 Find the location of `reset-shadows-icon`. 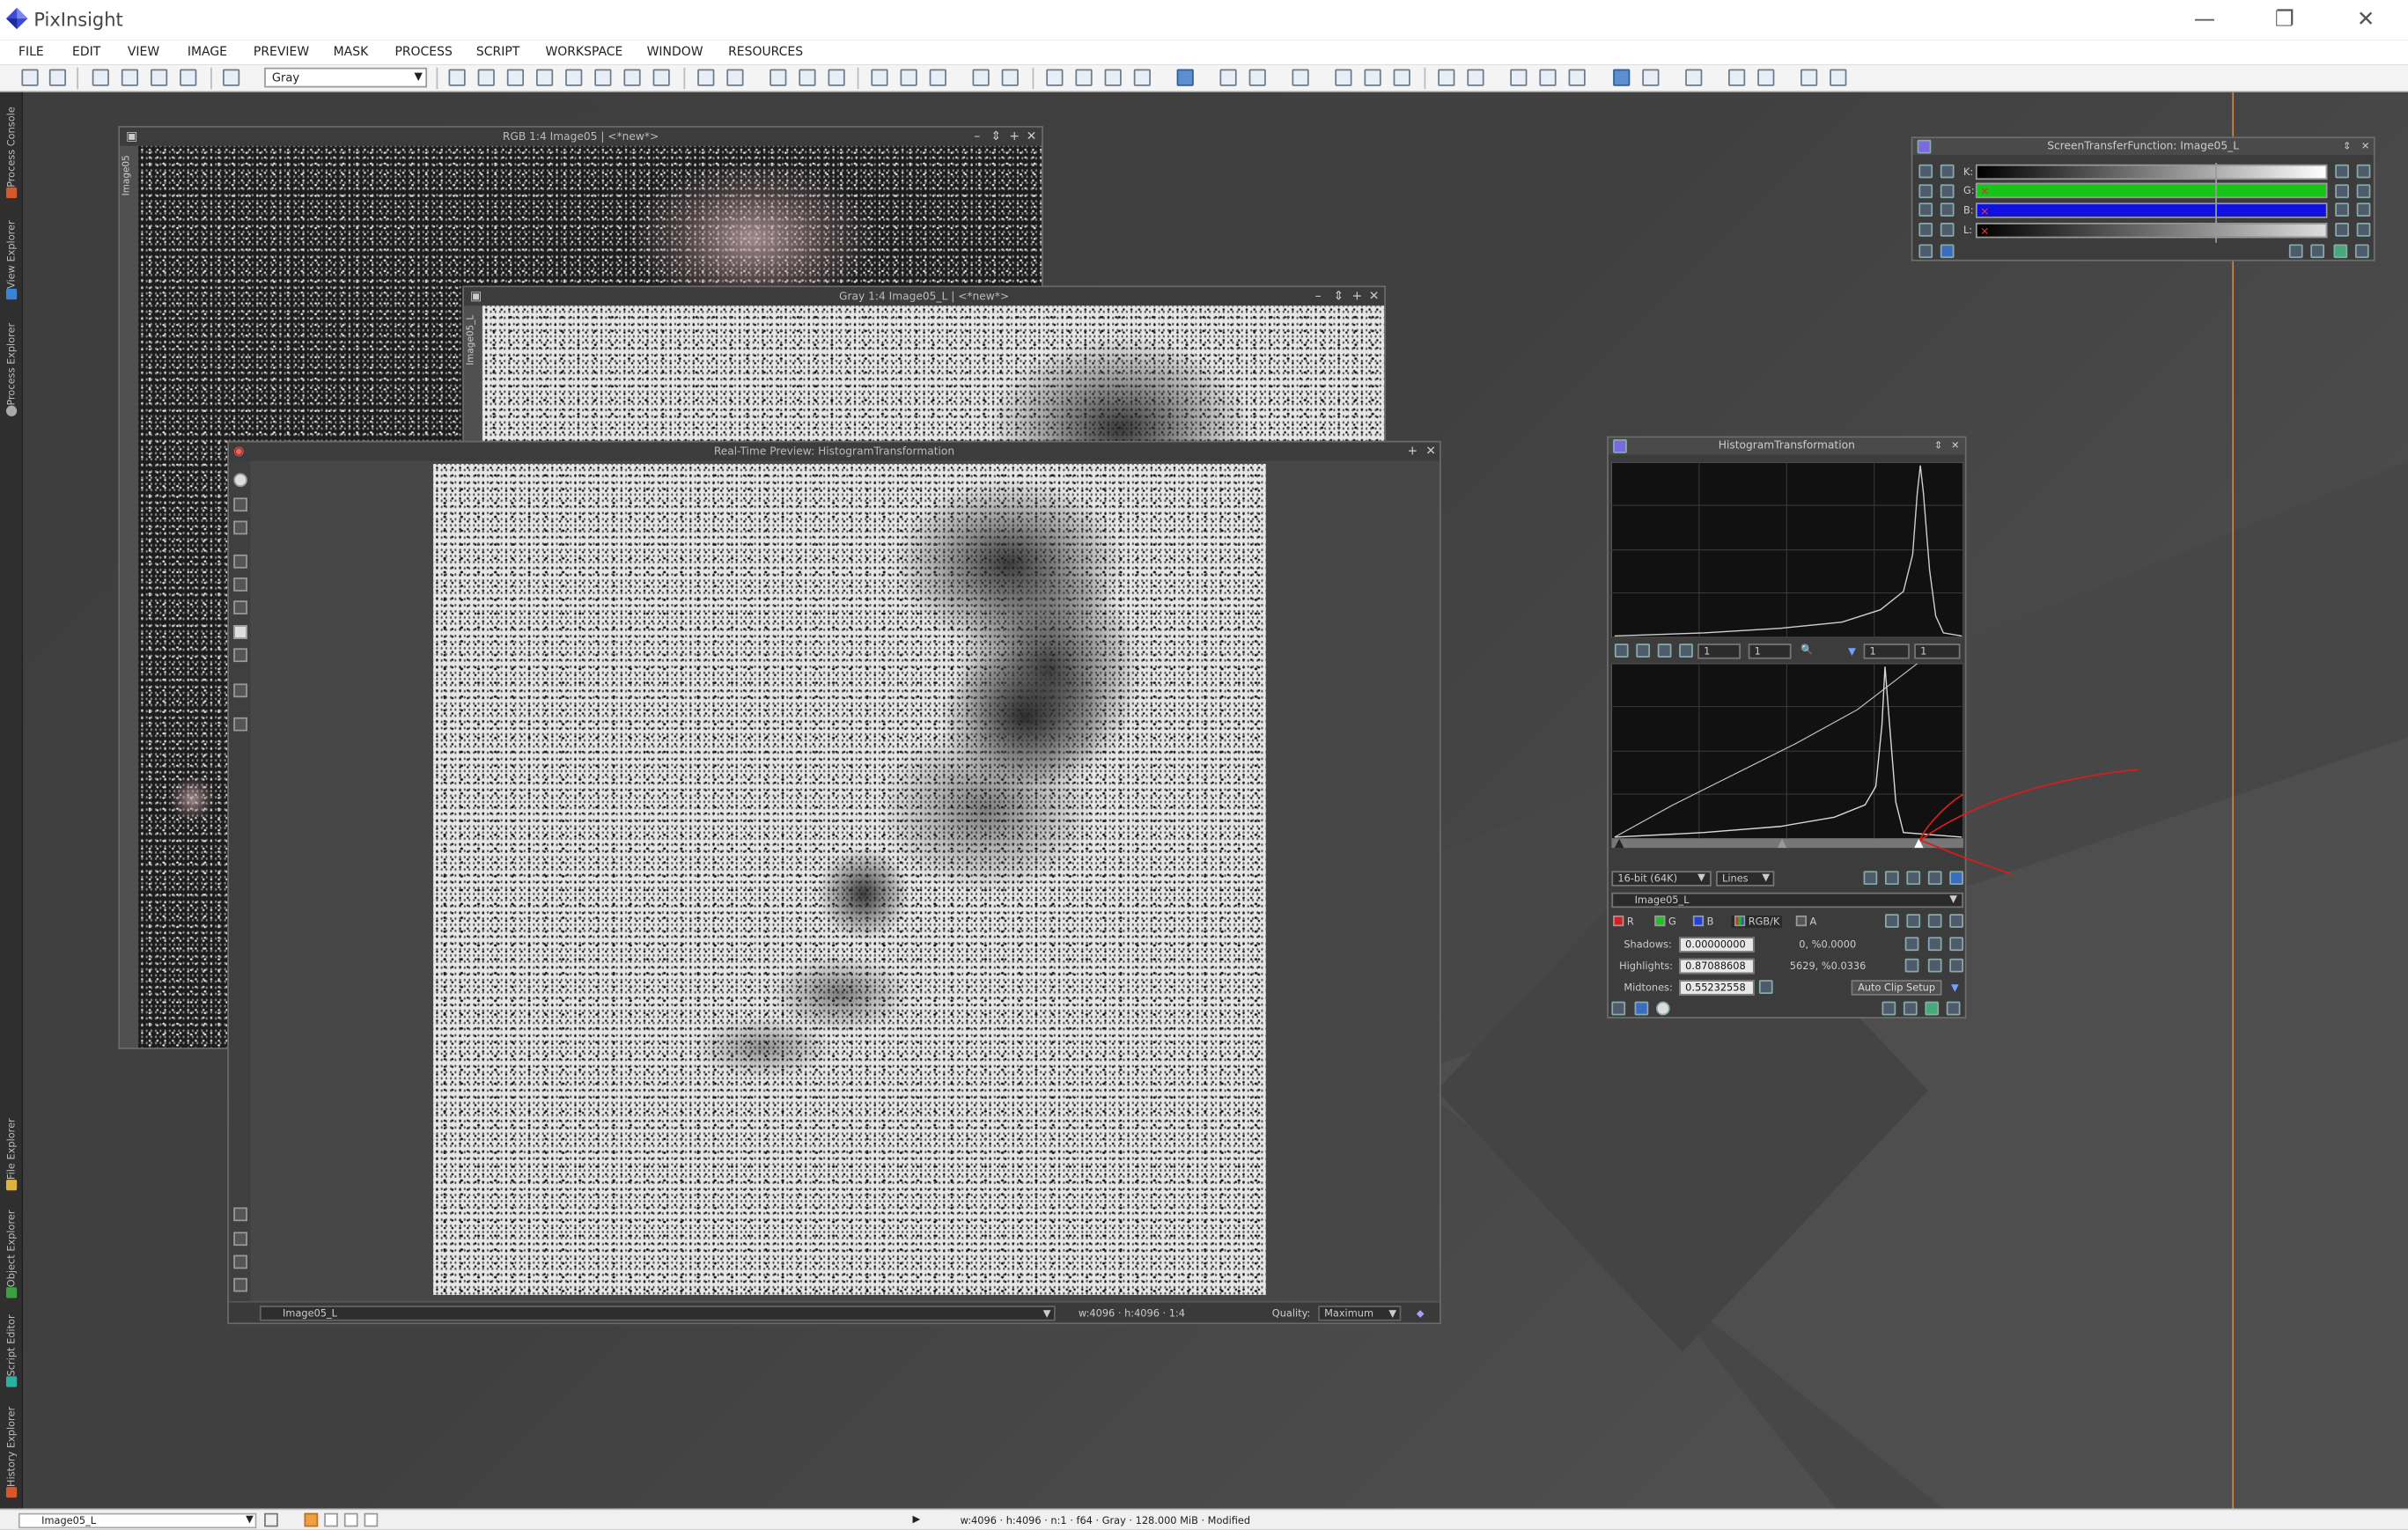

reset-shadows-icon is located at coordinates (1956, 944).